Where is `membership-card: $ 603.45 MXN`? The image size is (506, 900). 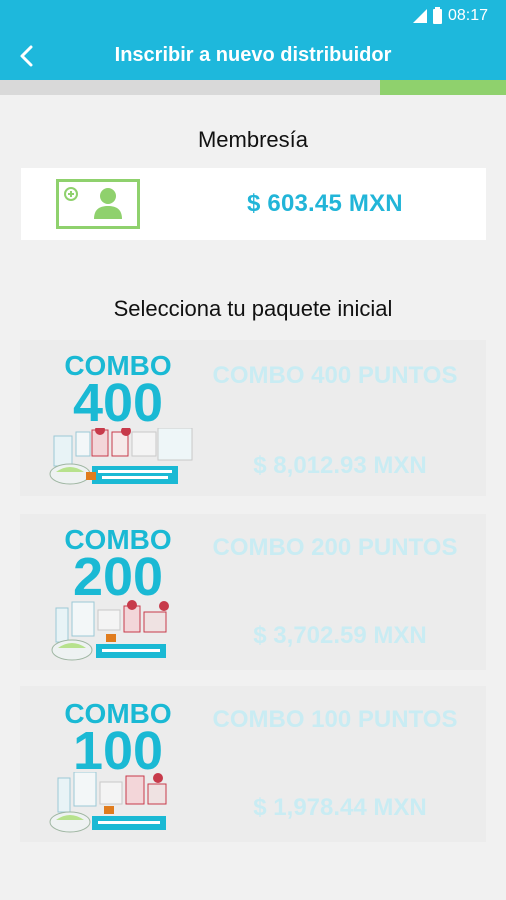
membership-card: $ 603.45 MXN is located at coordinates (253, 204).